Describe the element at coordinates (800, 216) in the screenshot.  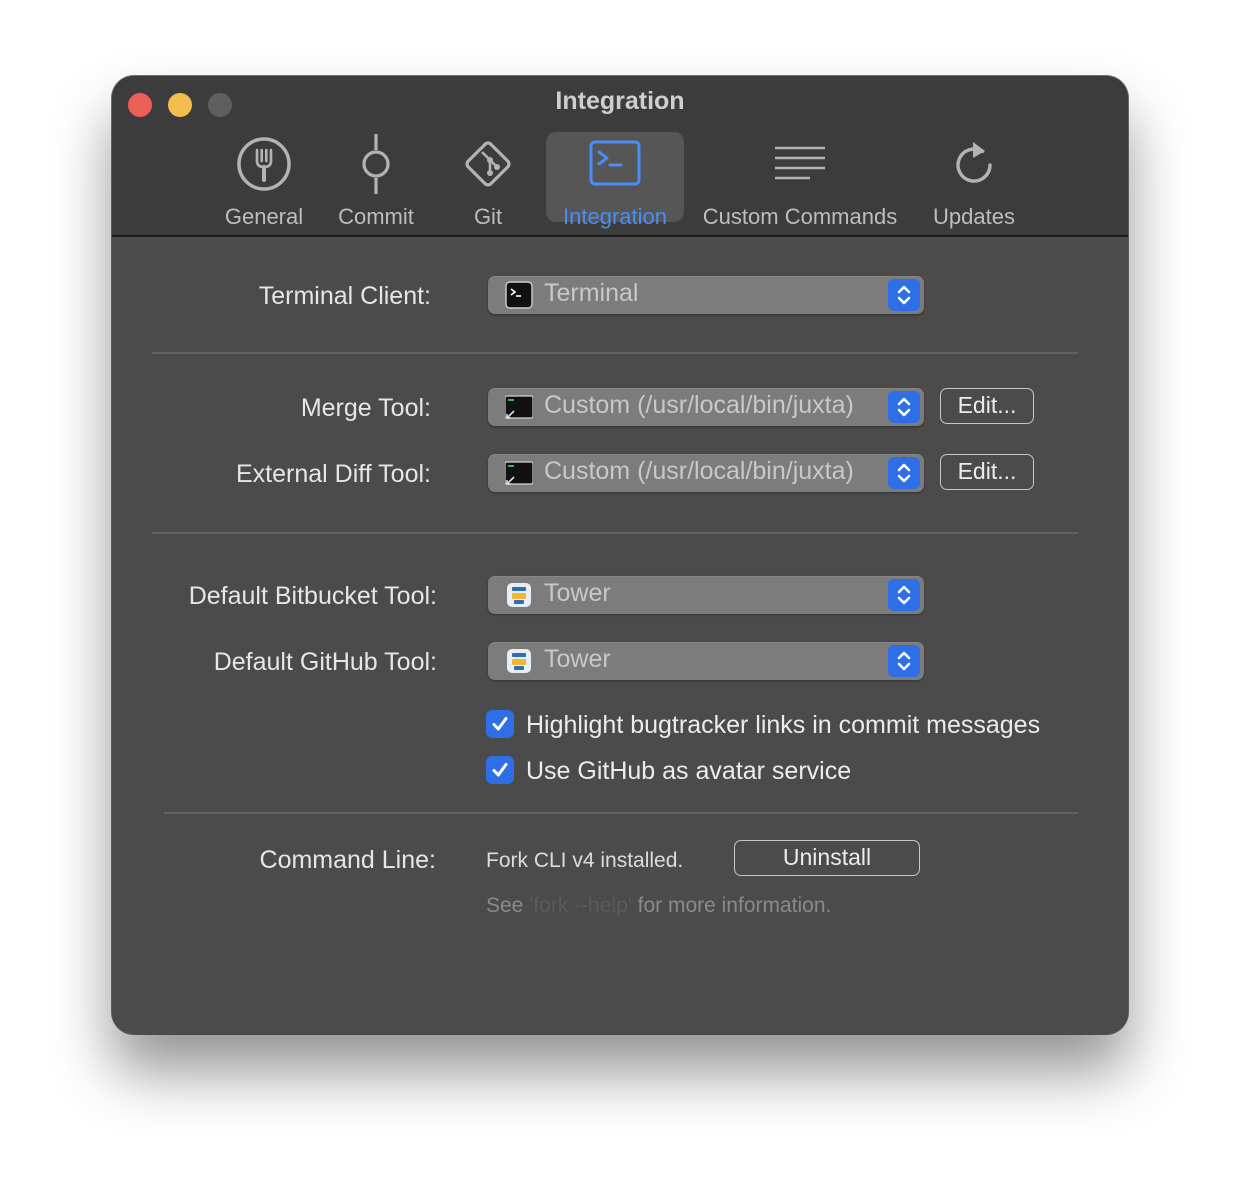
I see `tab-label: Custom Commands` at that location.